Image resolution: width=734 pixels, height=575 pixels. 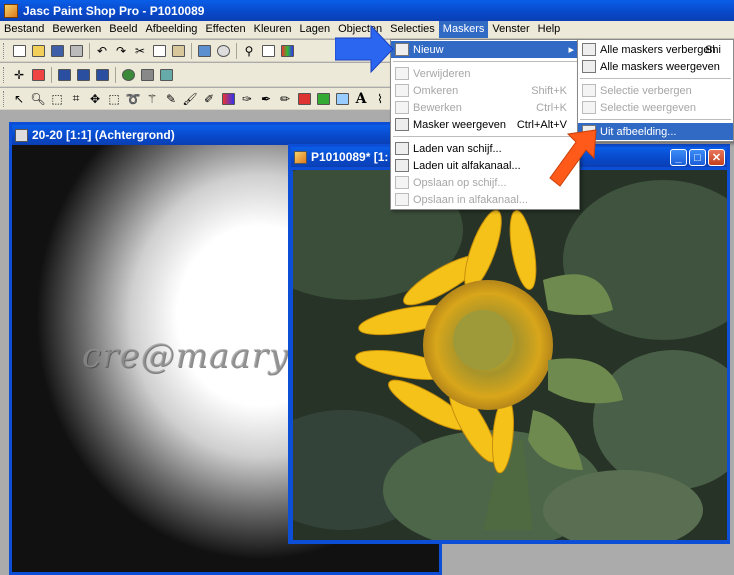 What do you see at coordinates (102, 51) in the screenshot?
I see `undo-icon: ↶` at bounding box center [102, 51].